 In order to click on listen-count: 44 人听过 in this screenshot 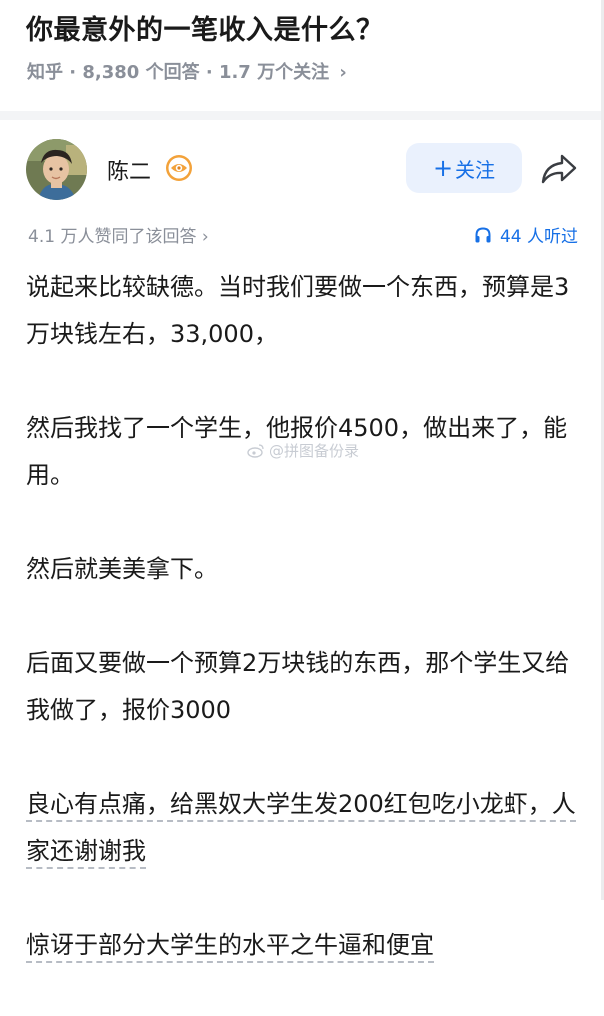, I will do `click(538, 237)`.